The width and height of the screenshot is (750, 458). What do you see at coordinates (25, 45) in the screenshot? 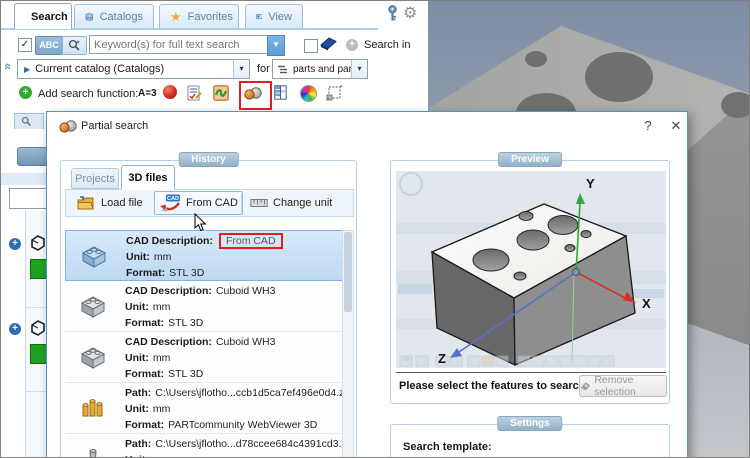
I see `fulltext-checkbox: ✓` at bounding box center [25, 45].